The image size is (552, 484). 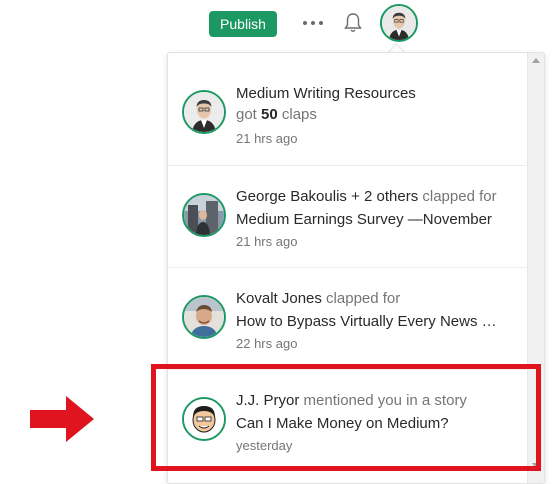 What do you see at coordinates (399, 23) in the screenshot?
I see `user-avatar` at bounding box center [399, 23].